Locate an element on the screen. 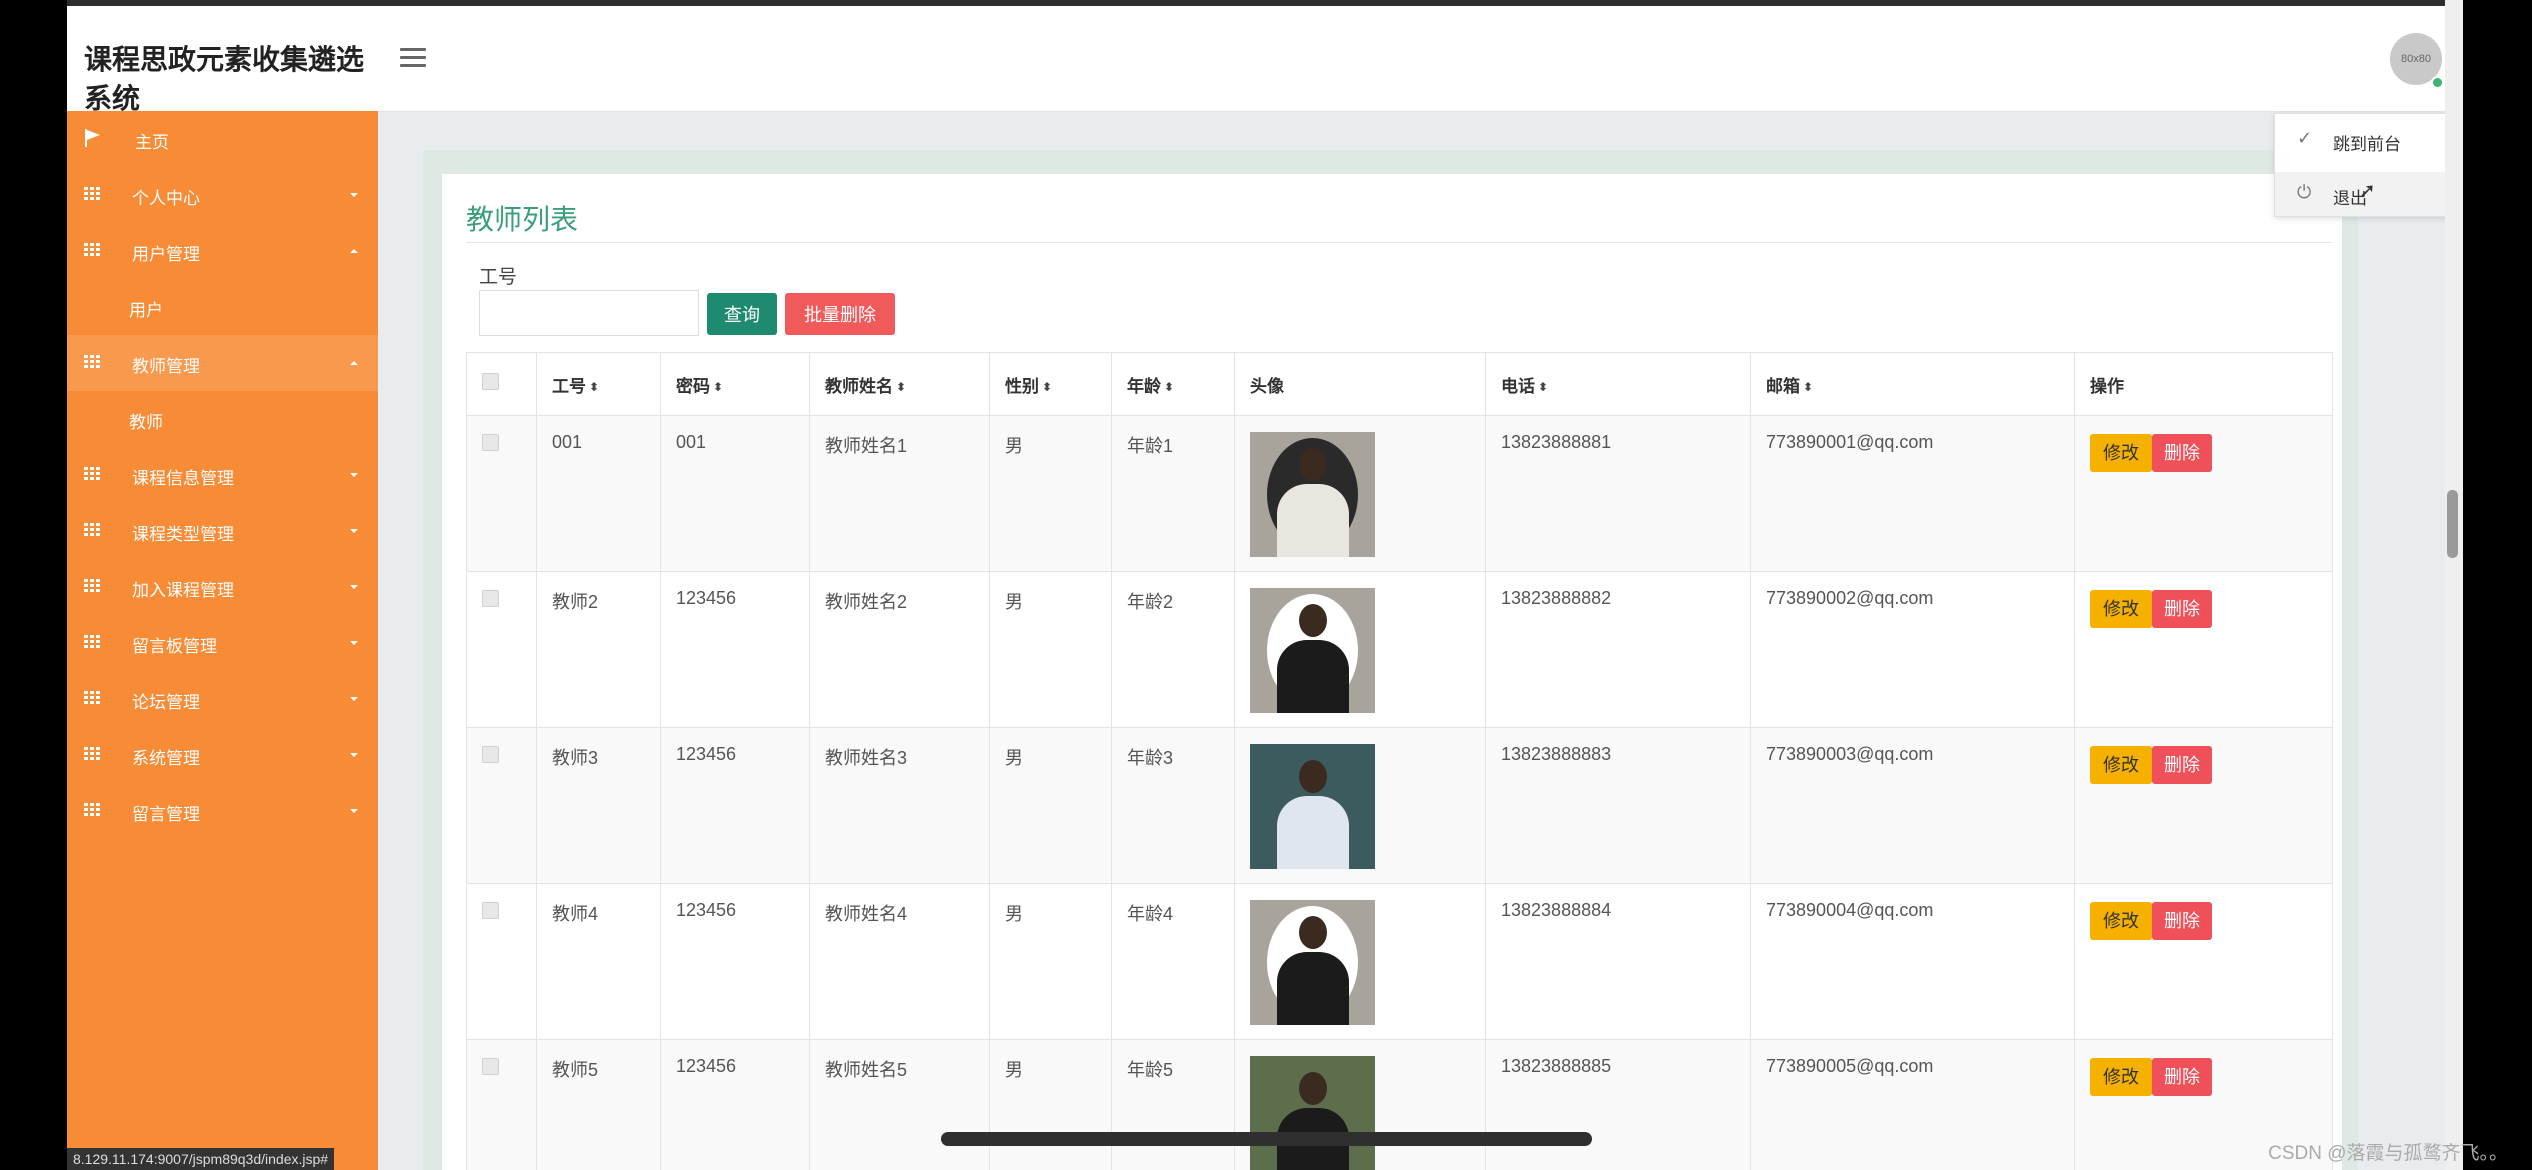 This screenshot has width=2532, height=1170. cell-id: 教师5 is located at coordinates (598, 1104).